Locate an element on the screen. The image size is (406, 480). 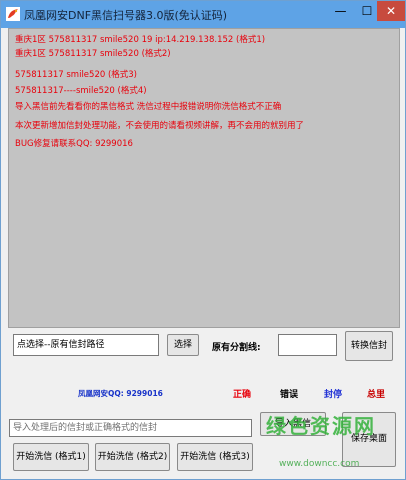
watermark-text: 绿色资源网 is located at coordinates (321, 426).